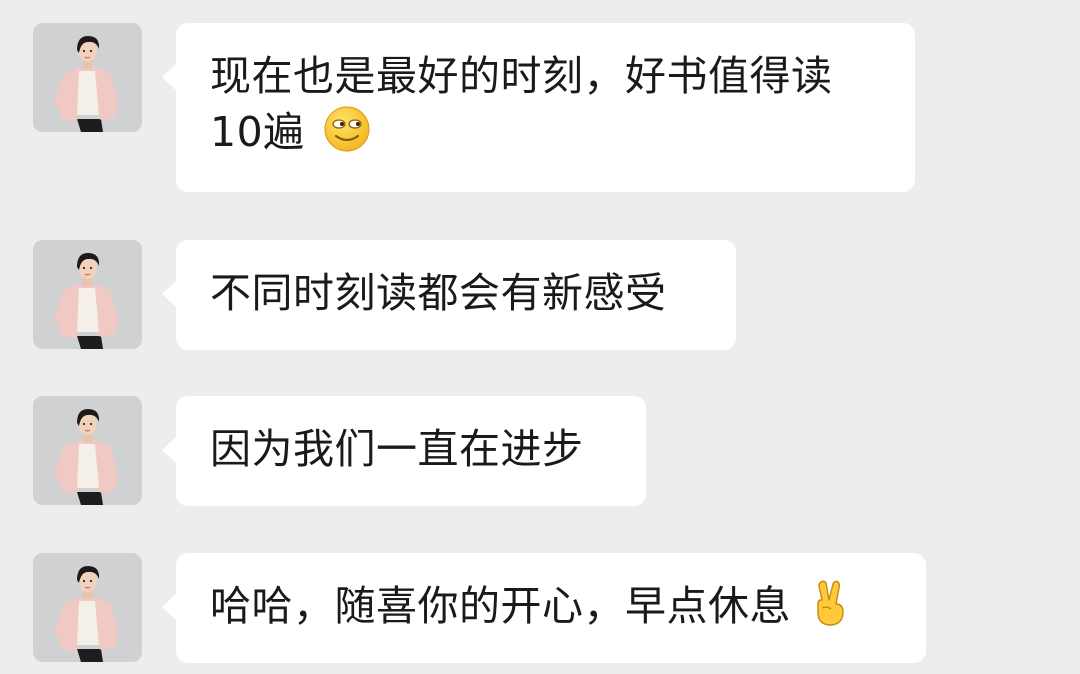 Image resolution: width=1080 pixels, height=674 pixels. I want to click on message-text: 哈哈，随喜你的开心，早点休息, so click(500, 606).